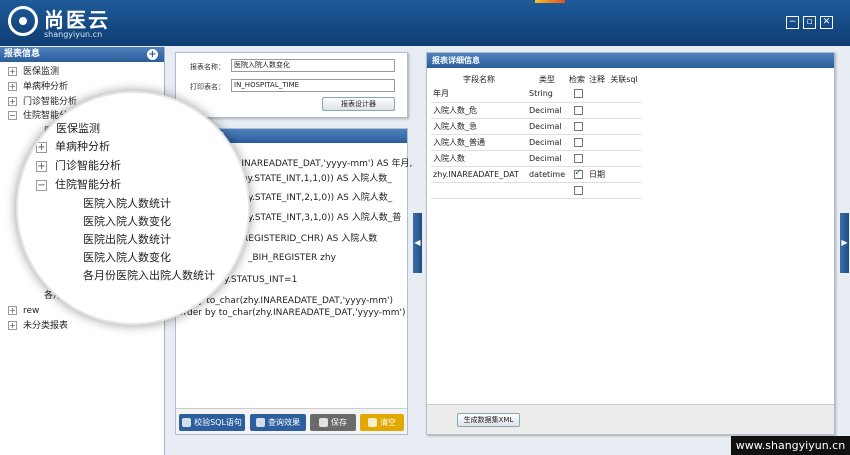 This screenshot has height=455, width=850. I want to click on save-button: 保存, so click(333, 422).